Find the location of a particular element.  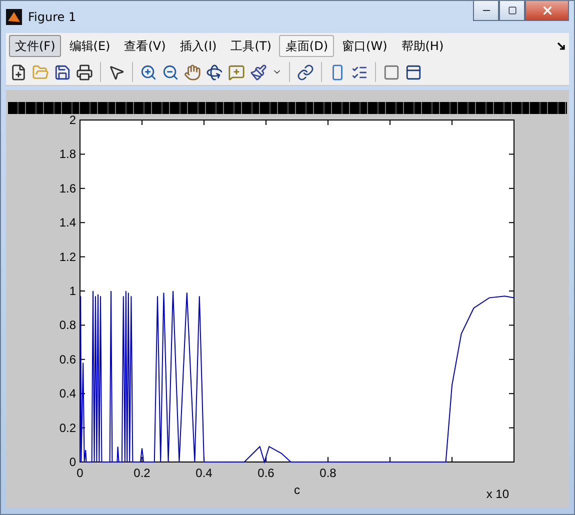

hand-icon is located at coordinates (192, 72).